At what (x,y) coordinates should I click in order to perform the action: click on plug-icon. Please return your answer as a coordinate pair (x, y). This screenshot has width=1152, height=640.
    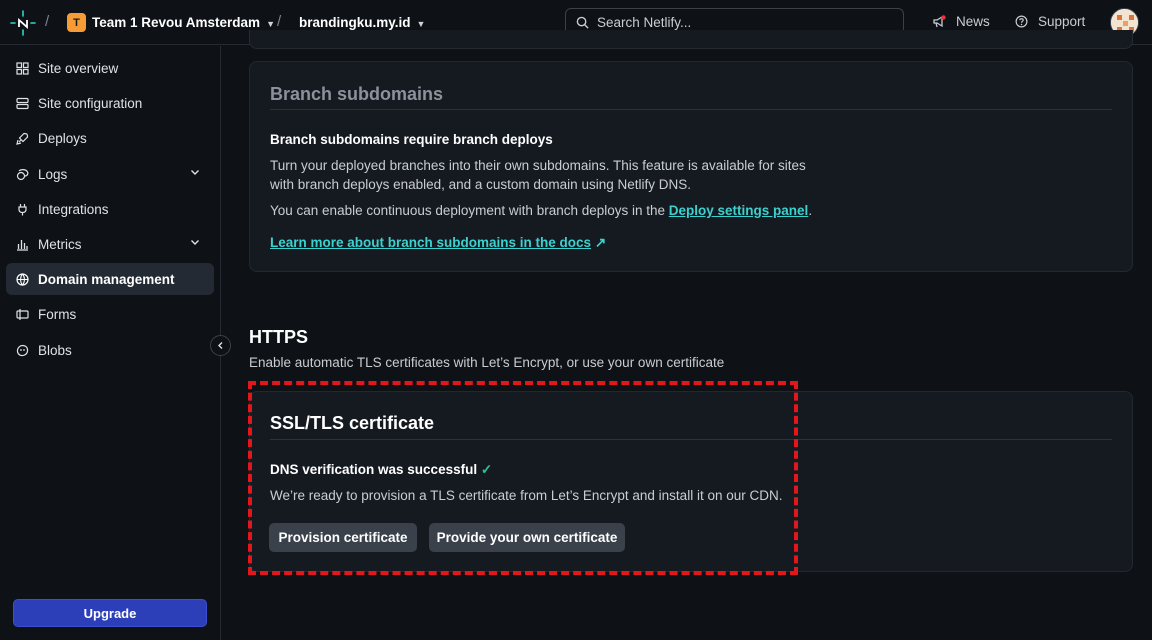
    Looking at the image, I should click on (22, 209).